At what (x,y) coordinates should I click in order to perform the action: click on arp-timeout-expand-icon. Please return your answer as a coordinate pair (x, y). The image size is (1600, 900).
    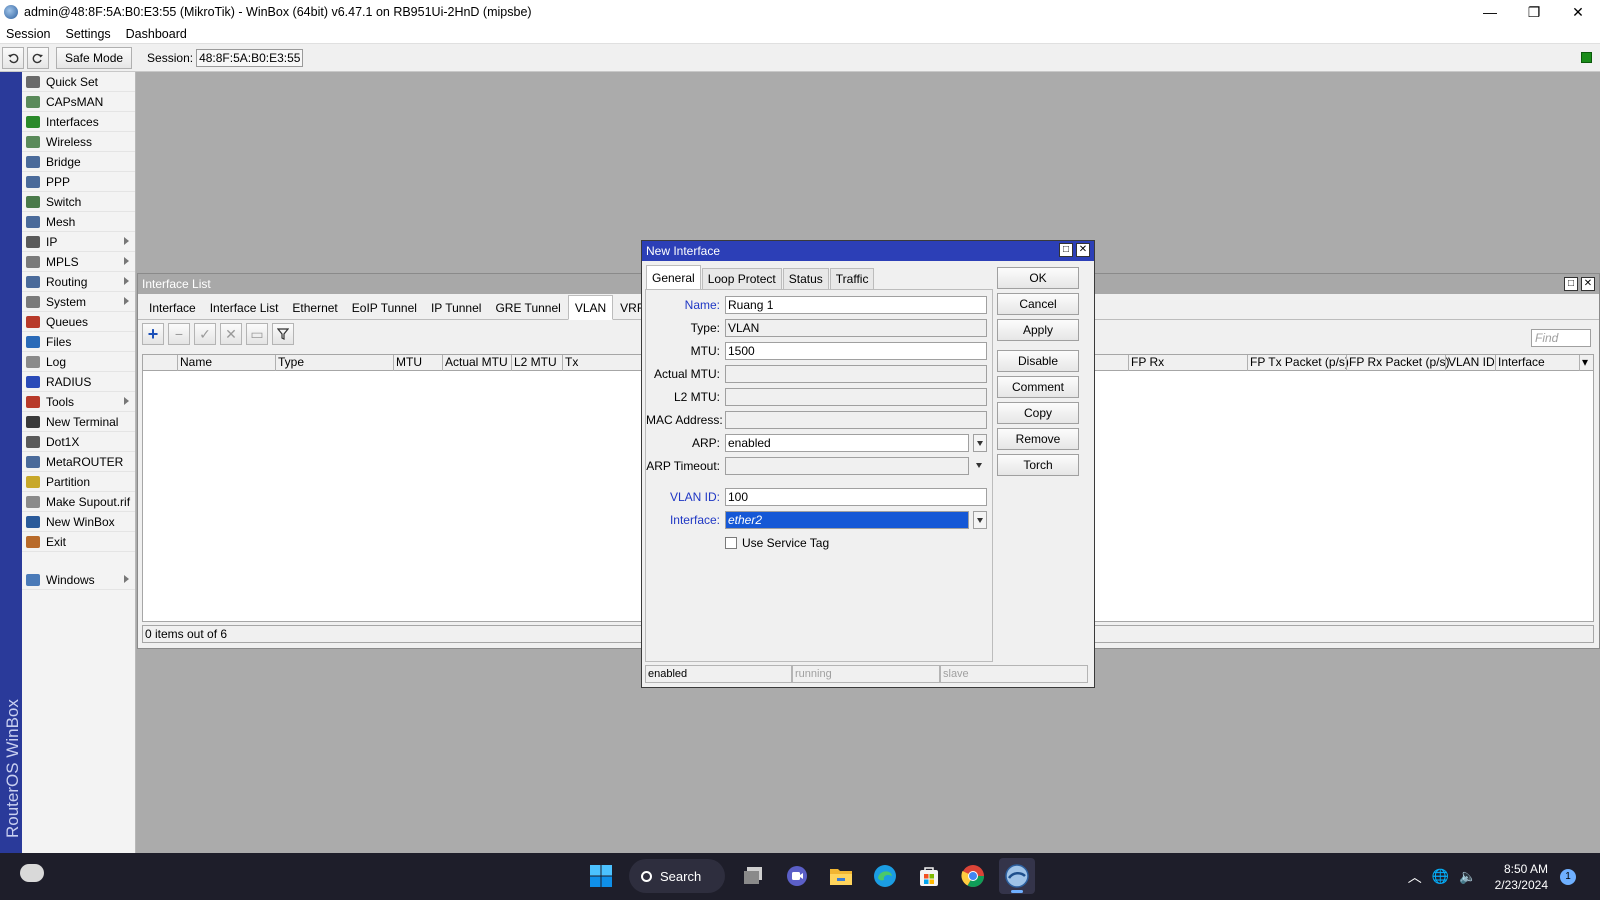
    Looking at the image, I should click on (980, 466).